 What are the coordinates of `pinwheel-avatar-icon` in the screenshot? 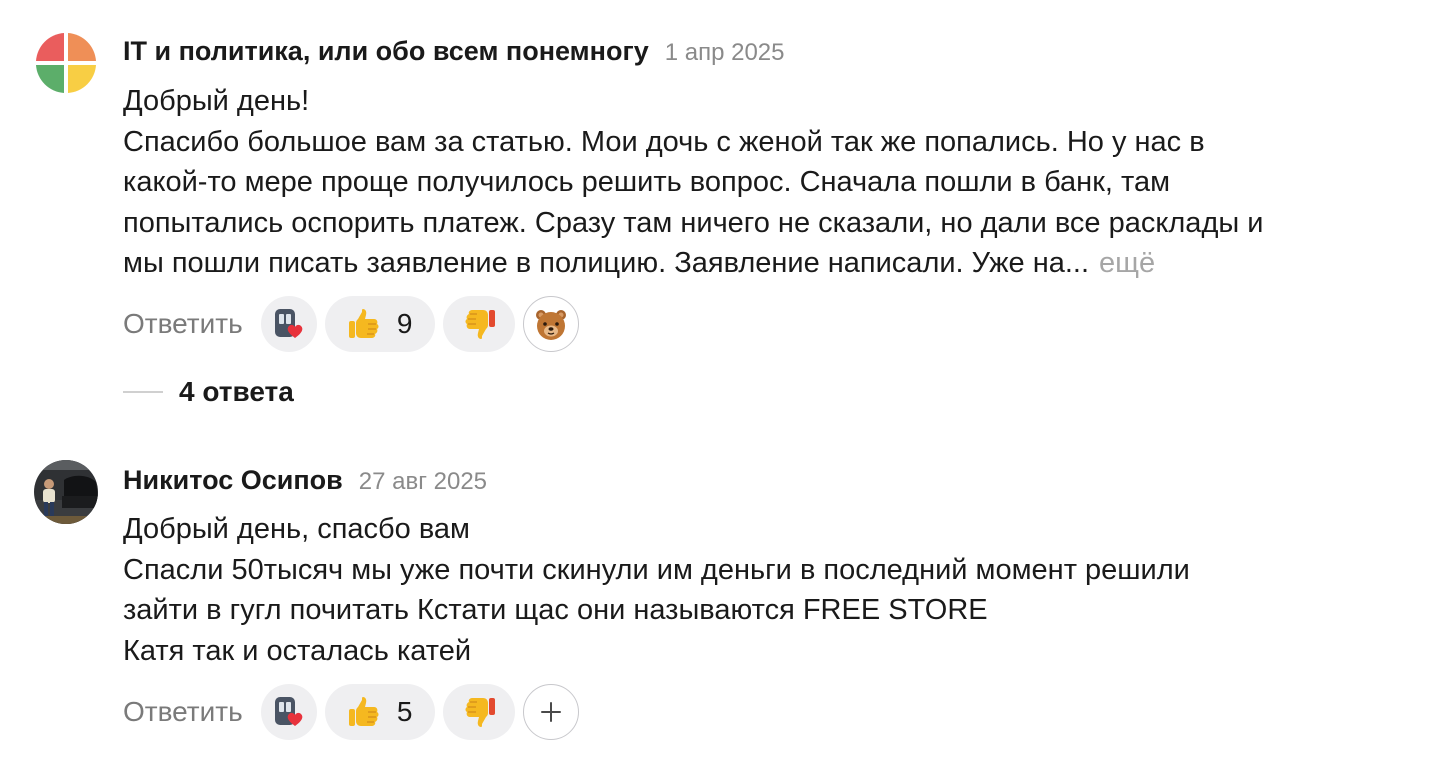 It's located at (66, 63).